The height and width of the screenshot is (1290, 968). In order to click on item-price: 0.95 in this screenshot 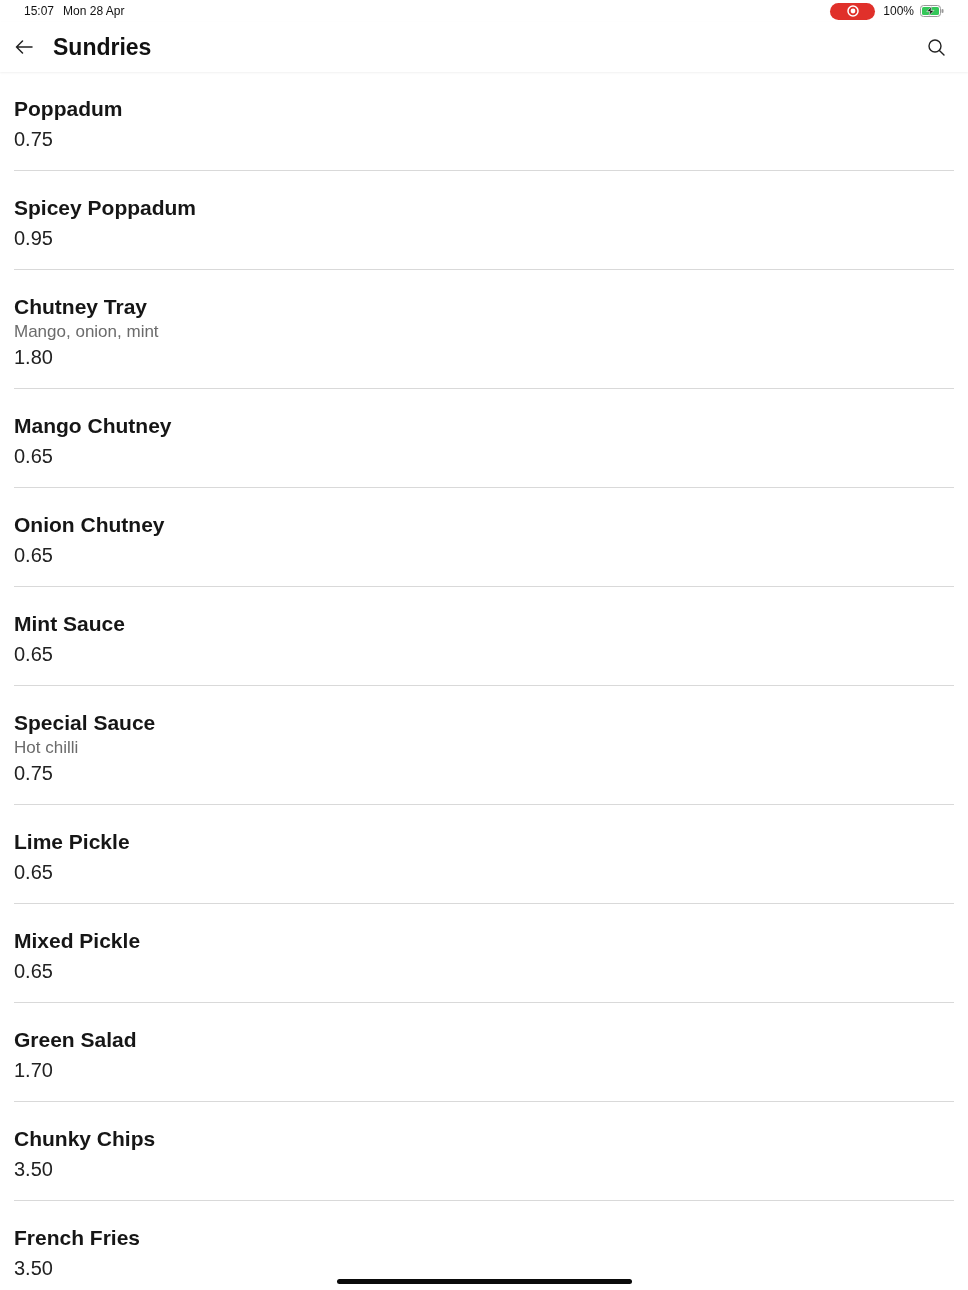, I will do `click(33, 238)`.